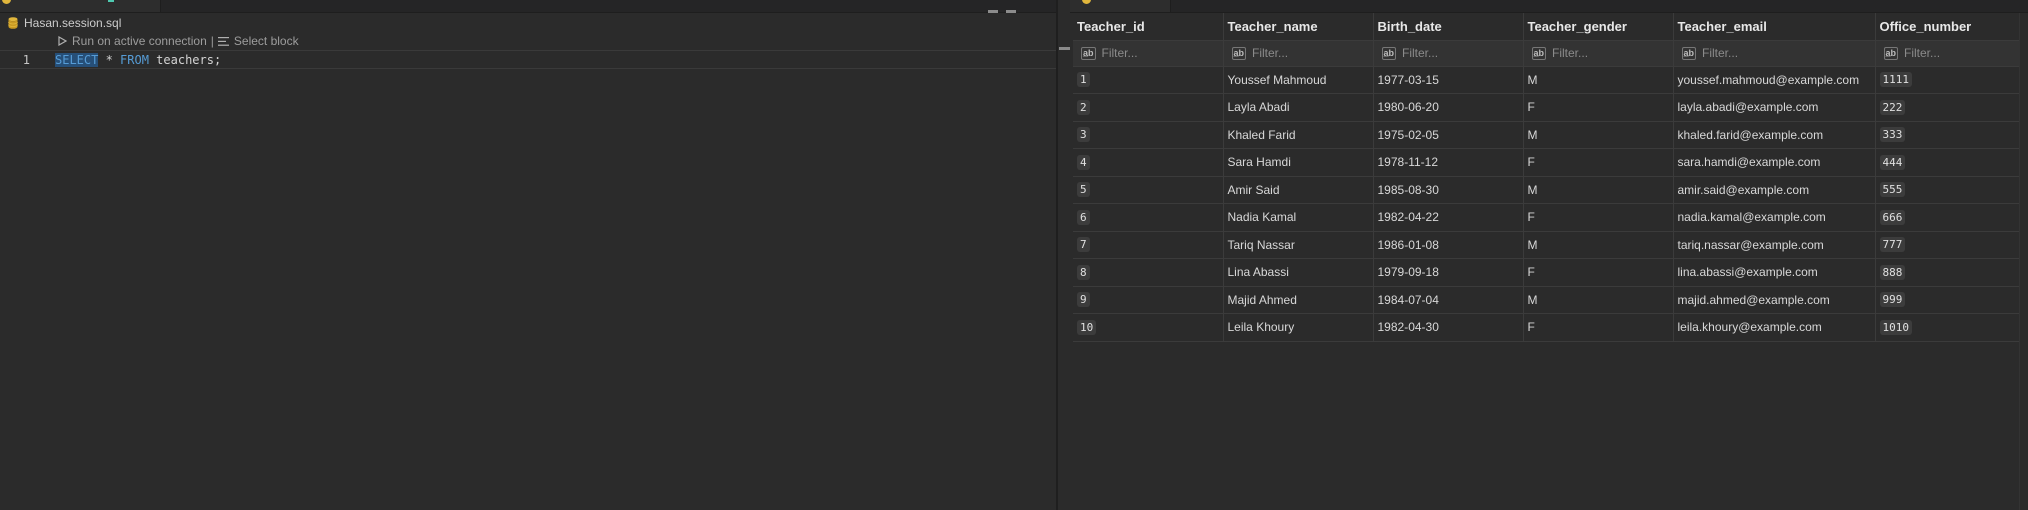  Describe the element at coordinates (1948, 135) in the screenshot. I see `table-cell-office-number: 333` at that location.